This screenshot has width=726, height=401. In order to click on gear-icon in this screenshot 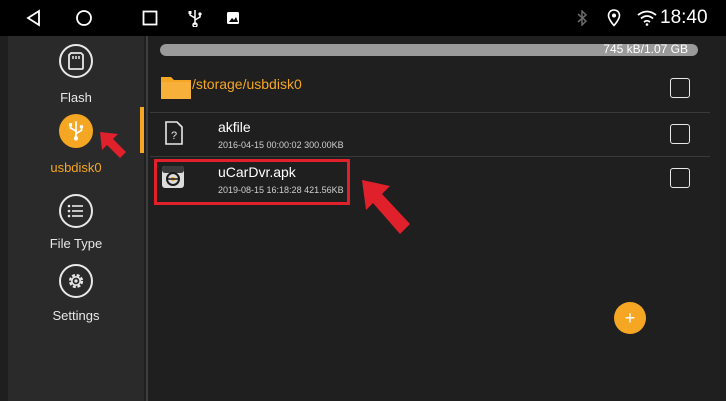, I will do `click(76, 281)`.